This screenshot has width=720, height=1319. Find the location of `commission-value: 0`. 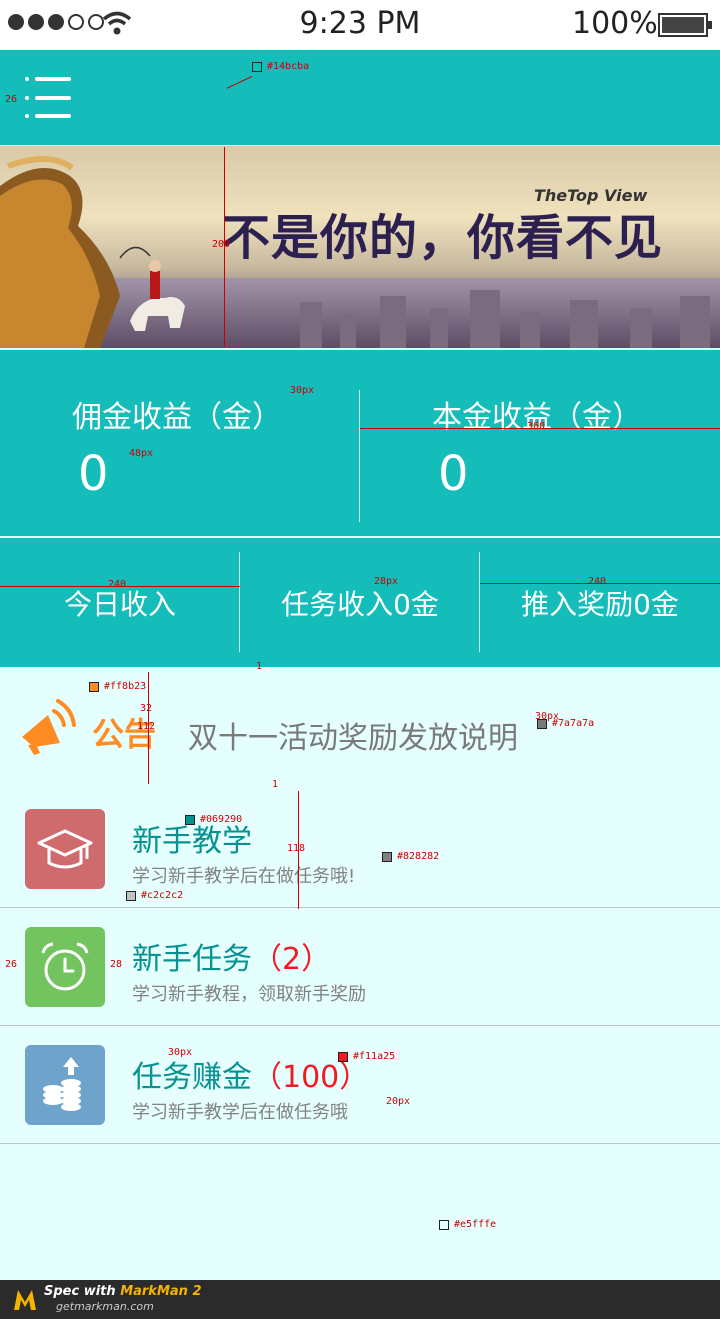

commission-value: 0 is located at coordinates (93, 474).